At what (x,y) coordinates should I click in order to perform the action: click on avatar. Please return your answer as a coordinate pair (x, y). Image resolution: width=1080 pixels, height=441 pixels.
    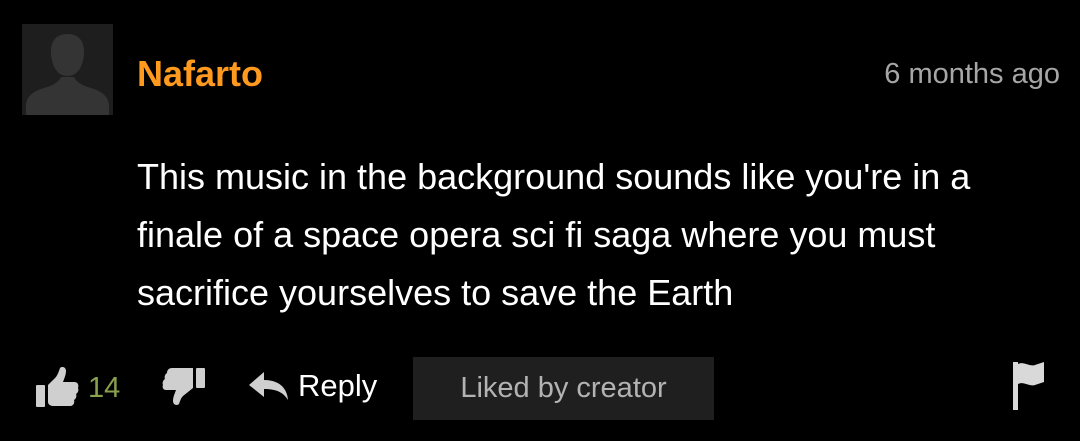
    Looking at the image, I should click on (67, 69).